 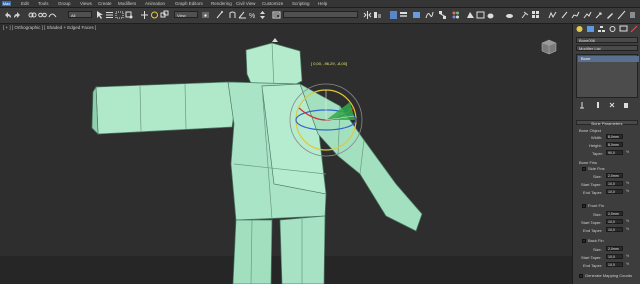 I want to click on tab-hierarchy, so click(x=601, y=29).